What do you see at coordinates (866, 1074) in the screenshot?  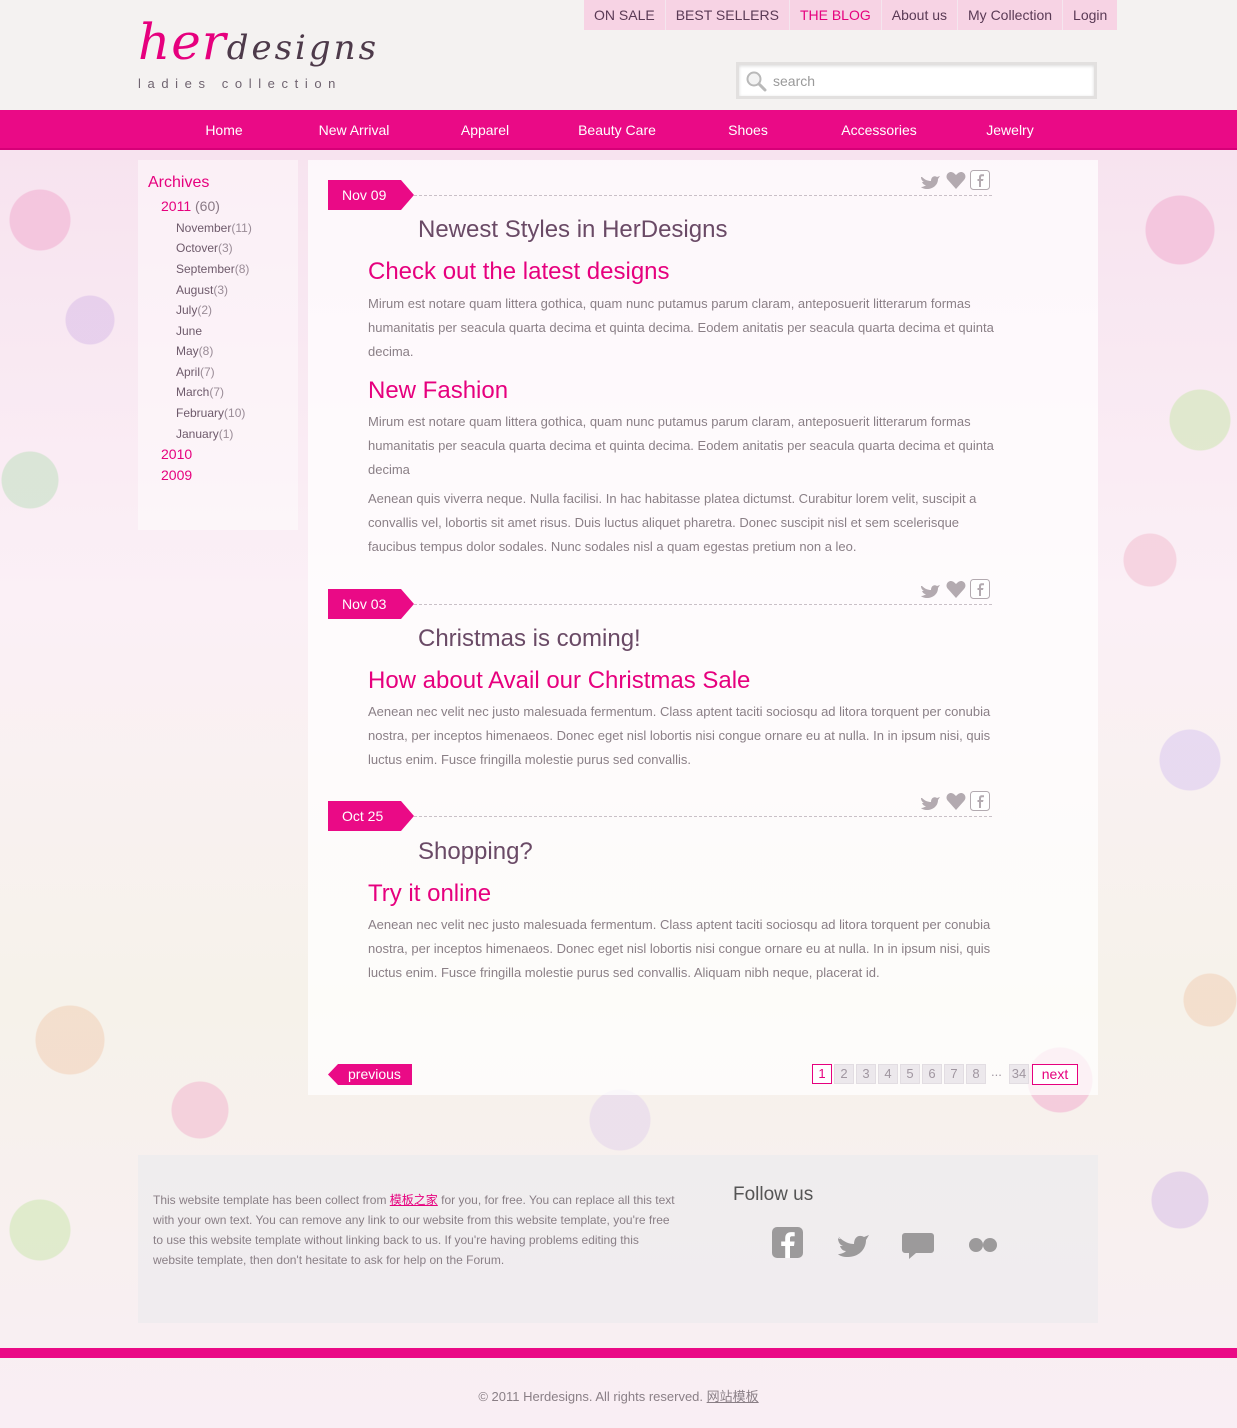 I see `page-3: 3` at bounding box center [866, 1074].